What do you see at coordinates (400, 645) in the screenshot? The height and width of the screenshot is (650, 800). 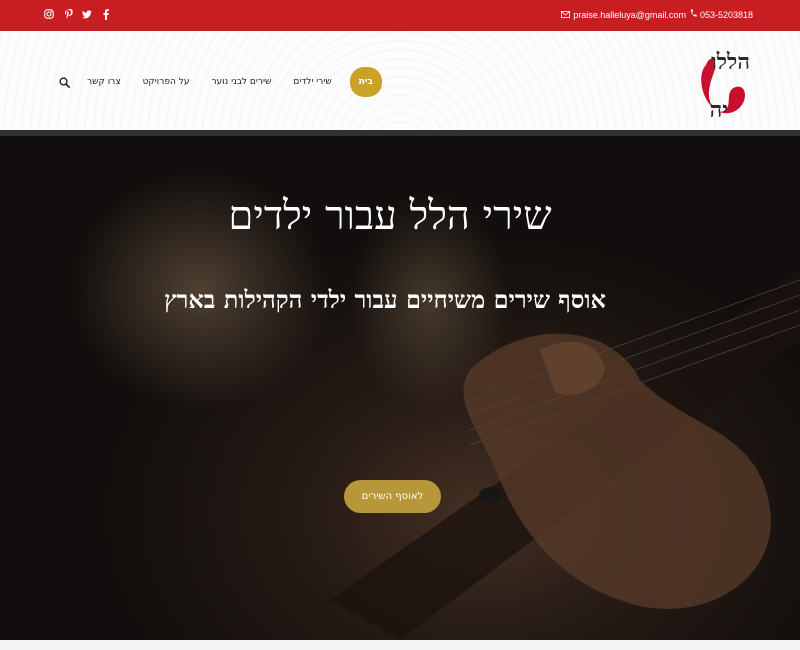 I see `page-bottom-strip` at bounding box center [400, 645].